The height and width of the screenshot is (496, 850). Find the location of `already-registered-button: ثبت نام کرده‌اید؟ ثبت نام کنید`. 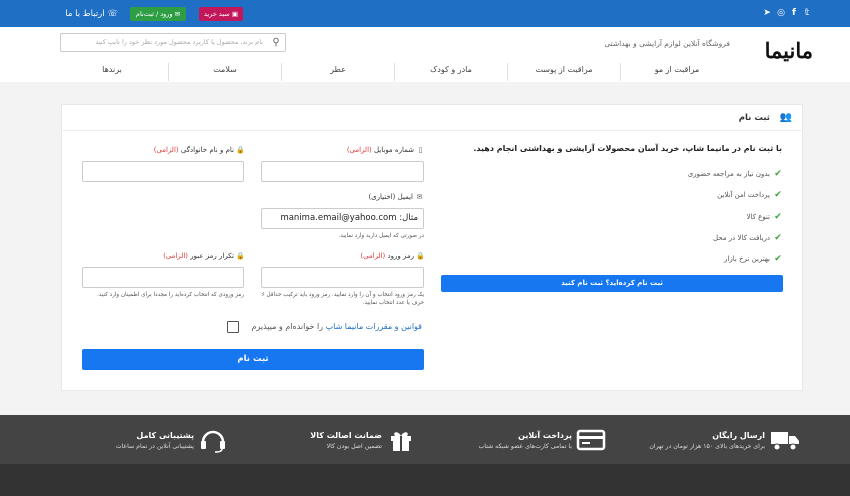

already-registered-button: ثبت نام کرده‌اید؟ ثبت نام کنید is located at coordinates (612, 283).